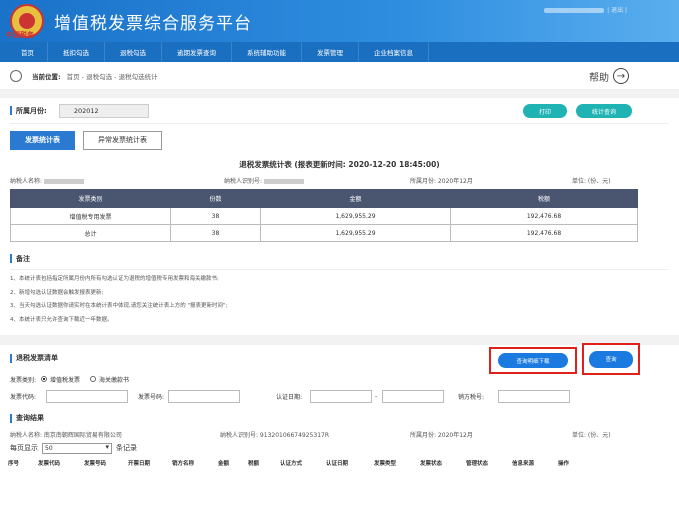 The height and width of the screenshot is (525, 679). What do you see at coordinates (20, 35) in the screenshot?
I see `logo-text: 中国税务` at bounding box center [20, 35].